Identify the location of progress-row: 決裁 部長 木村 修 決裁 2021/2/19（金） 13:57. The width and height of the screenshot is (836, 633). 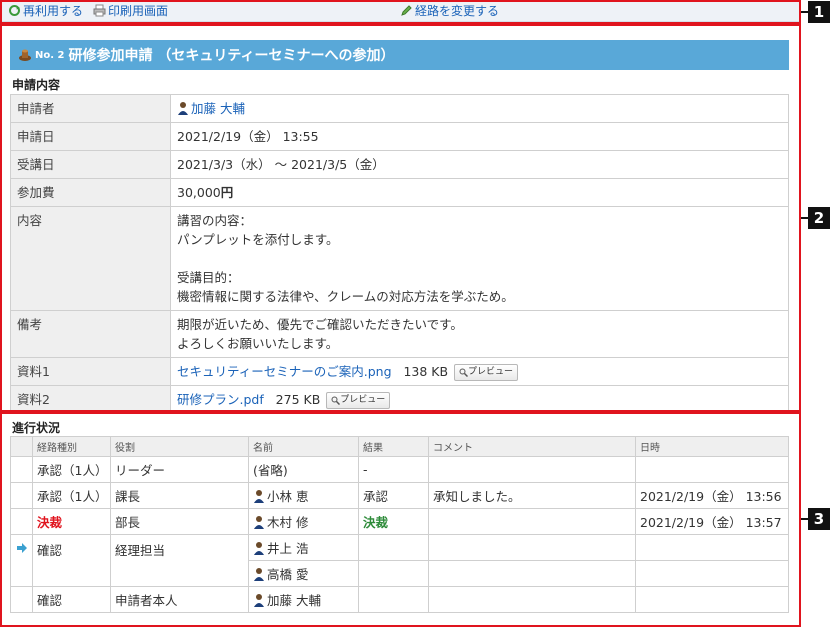
(399, 521).